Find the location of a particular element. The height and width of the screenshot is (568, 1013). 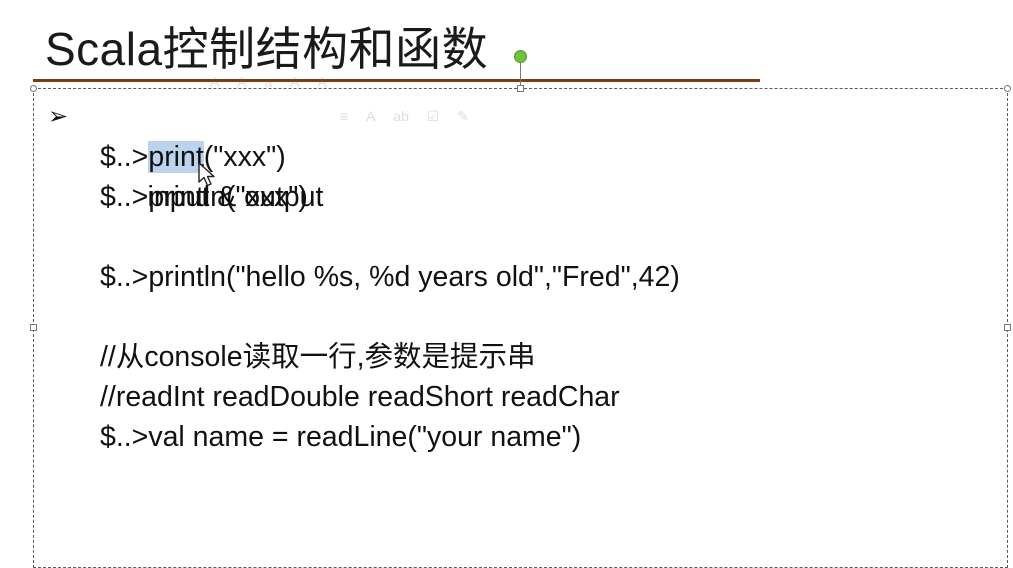

slide-title: Scala控制结构和函数 is located at coordinates (266, 49).